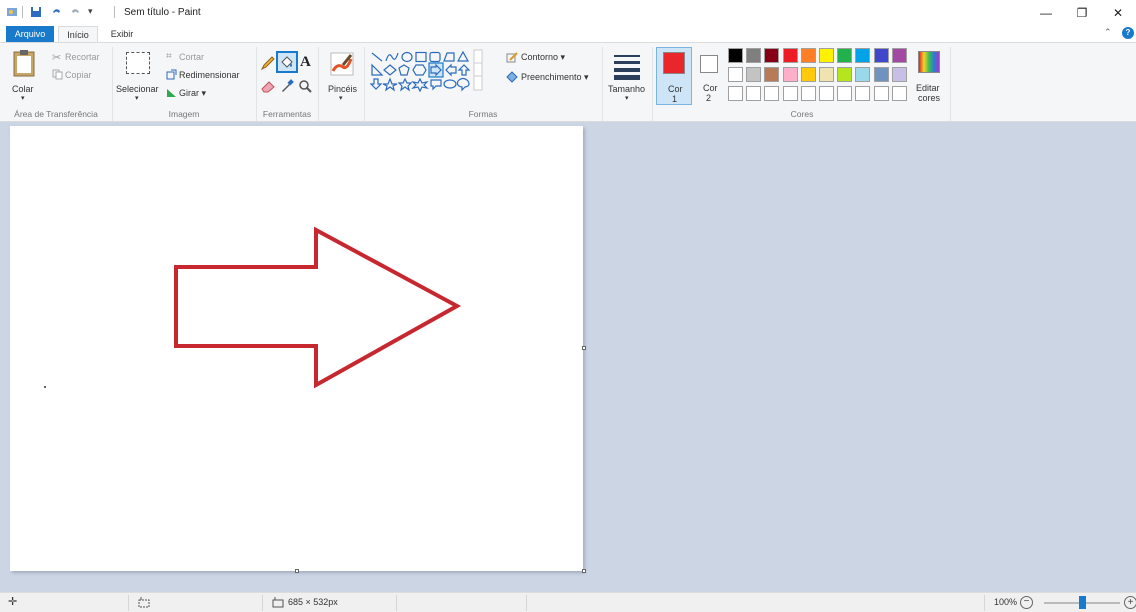  Describe the element at coordinates (543, 57) in the screenshot. I see `outline-label: Contorno ▾` at that location.